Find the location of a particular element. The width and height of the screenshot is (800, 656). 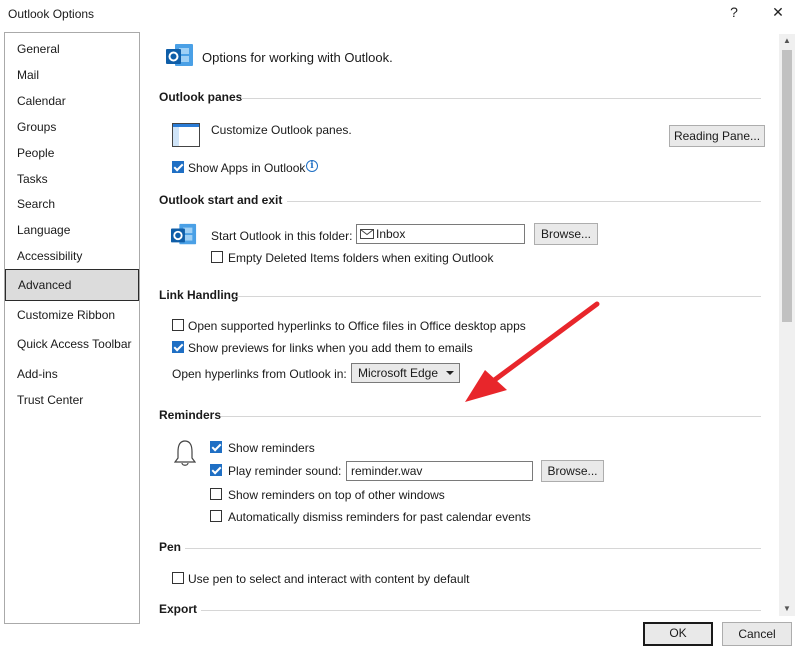

section-title-link-handling: Link Handling is located at coordinates (199, 295).